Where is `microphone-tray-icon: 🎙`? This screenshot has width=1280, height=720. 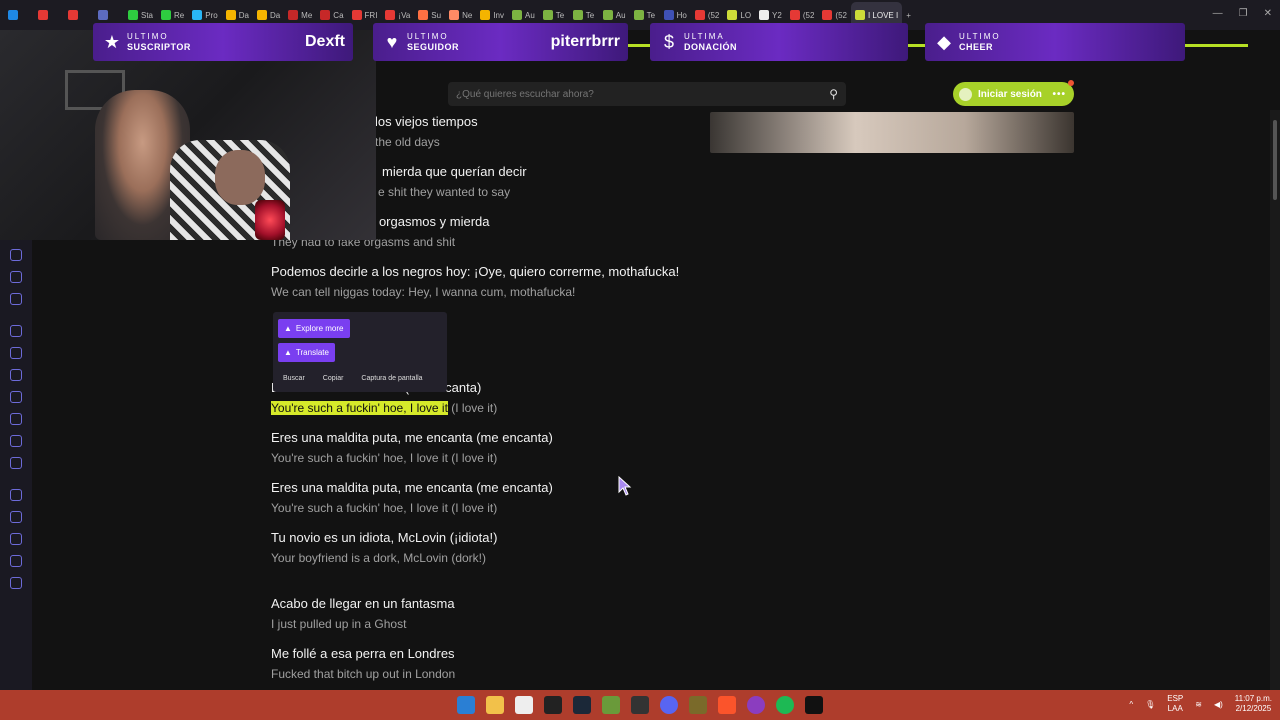
microphone-tray-icon: 🎙 is located at coordinates (1150, 704).